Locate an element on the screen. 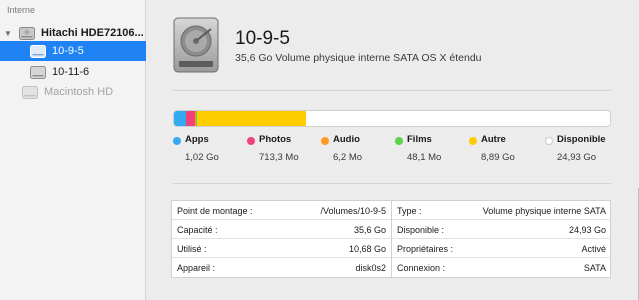  info-key: Disponible : is located at coordinates (421, 230).